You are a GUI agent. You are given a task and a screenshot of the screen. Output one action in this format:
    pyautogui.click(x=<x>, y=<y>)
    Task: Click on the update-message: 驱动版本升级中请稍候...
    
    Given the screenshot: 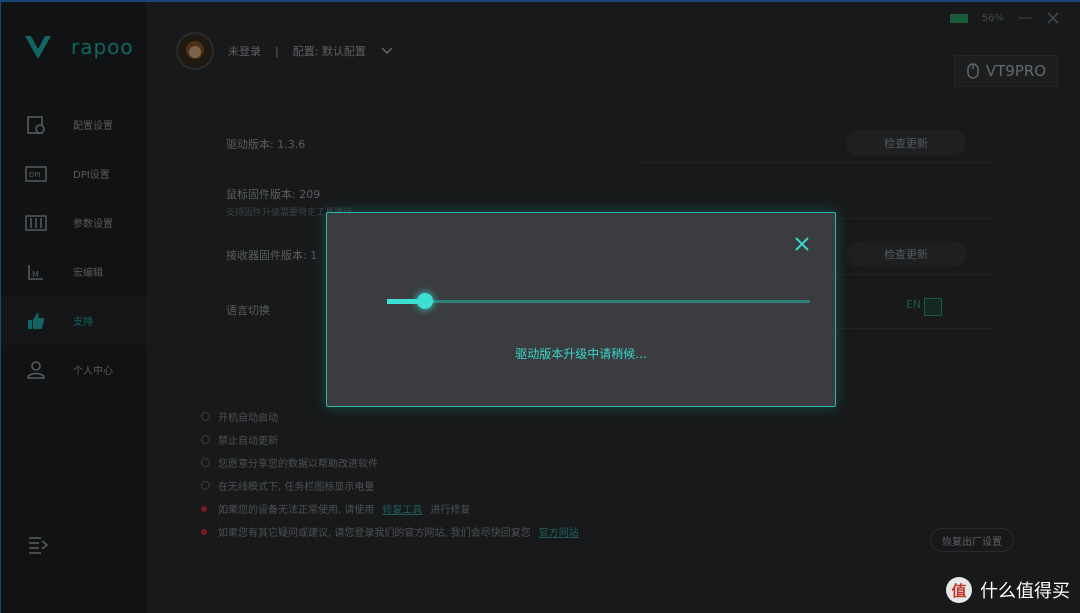 What is the action you would take?
    pyautogui.click(x=581, y=354)
    